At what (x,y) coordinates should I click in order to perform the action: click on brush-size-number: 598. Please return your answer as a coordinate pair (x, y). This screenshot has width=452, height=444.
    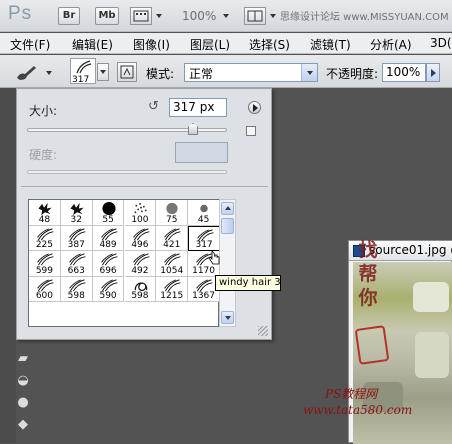
    Looking at the image, I should click on (140, 296).